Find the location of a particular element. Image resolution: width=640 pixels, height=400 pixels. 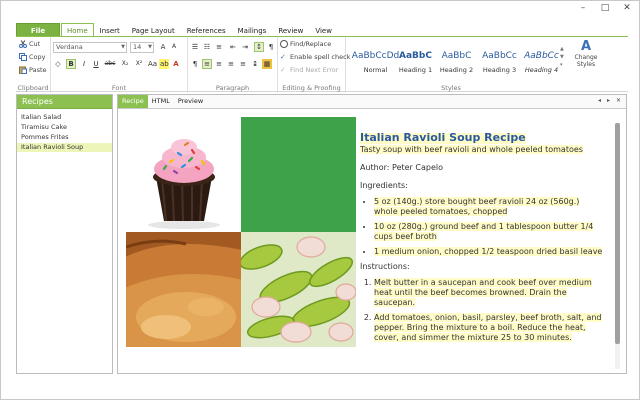

close-button: ✕ is located at coordinates (627, 8).